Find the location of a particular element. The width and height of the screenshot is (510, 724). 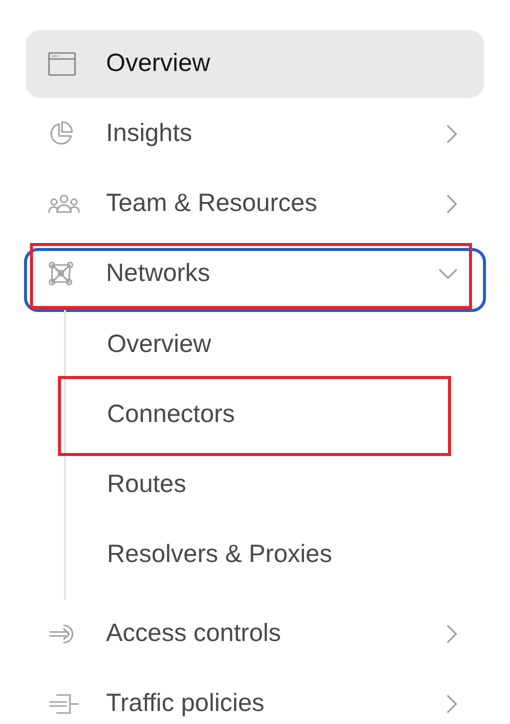

browser-window-icon is located at coordinates (62, 64).